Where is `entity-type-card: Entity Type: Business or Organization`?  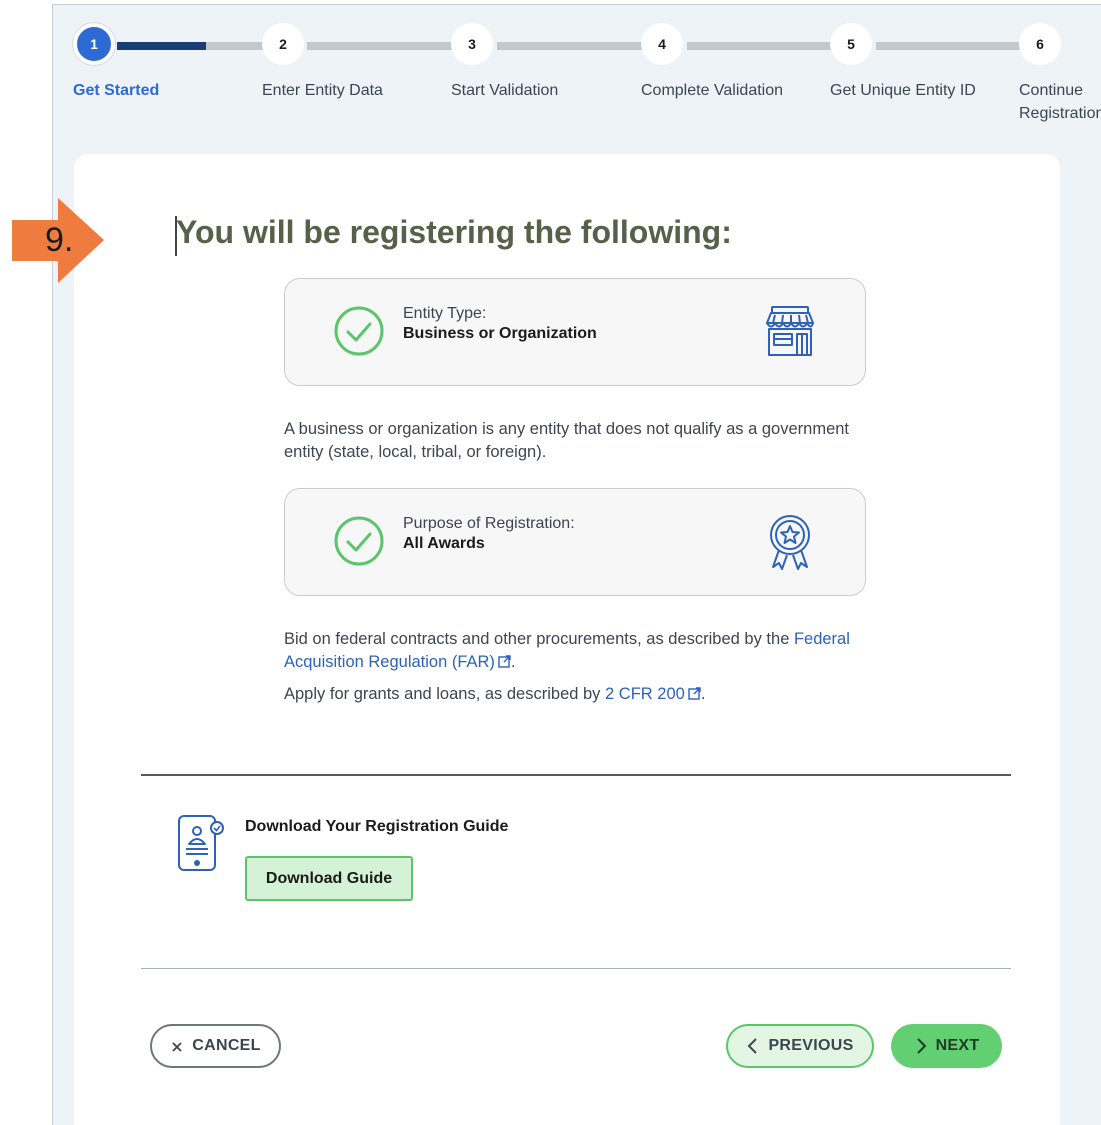
entity-type-card: Entity Type: Business or Organization is located at coordinates (575, 332).